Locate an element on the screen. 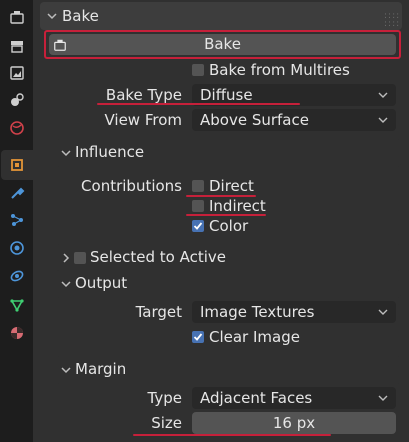 Image resolution: width=409 pixels, height=442 pixels. color-checkbox is located at coordinates (198, 226).